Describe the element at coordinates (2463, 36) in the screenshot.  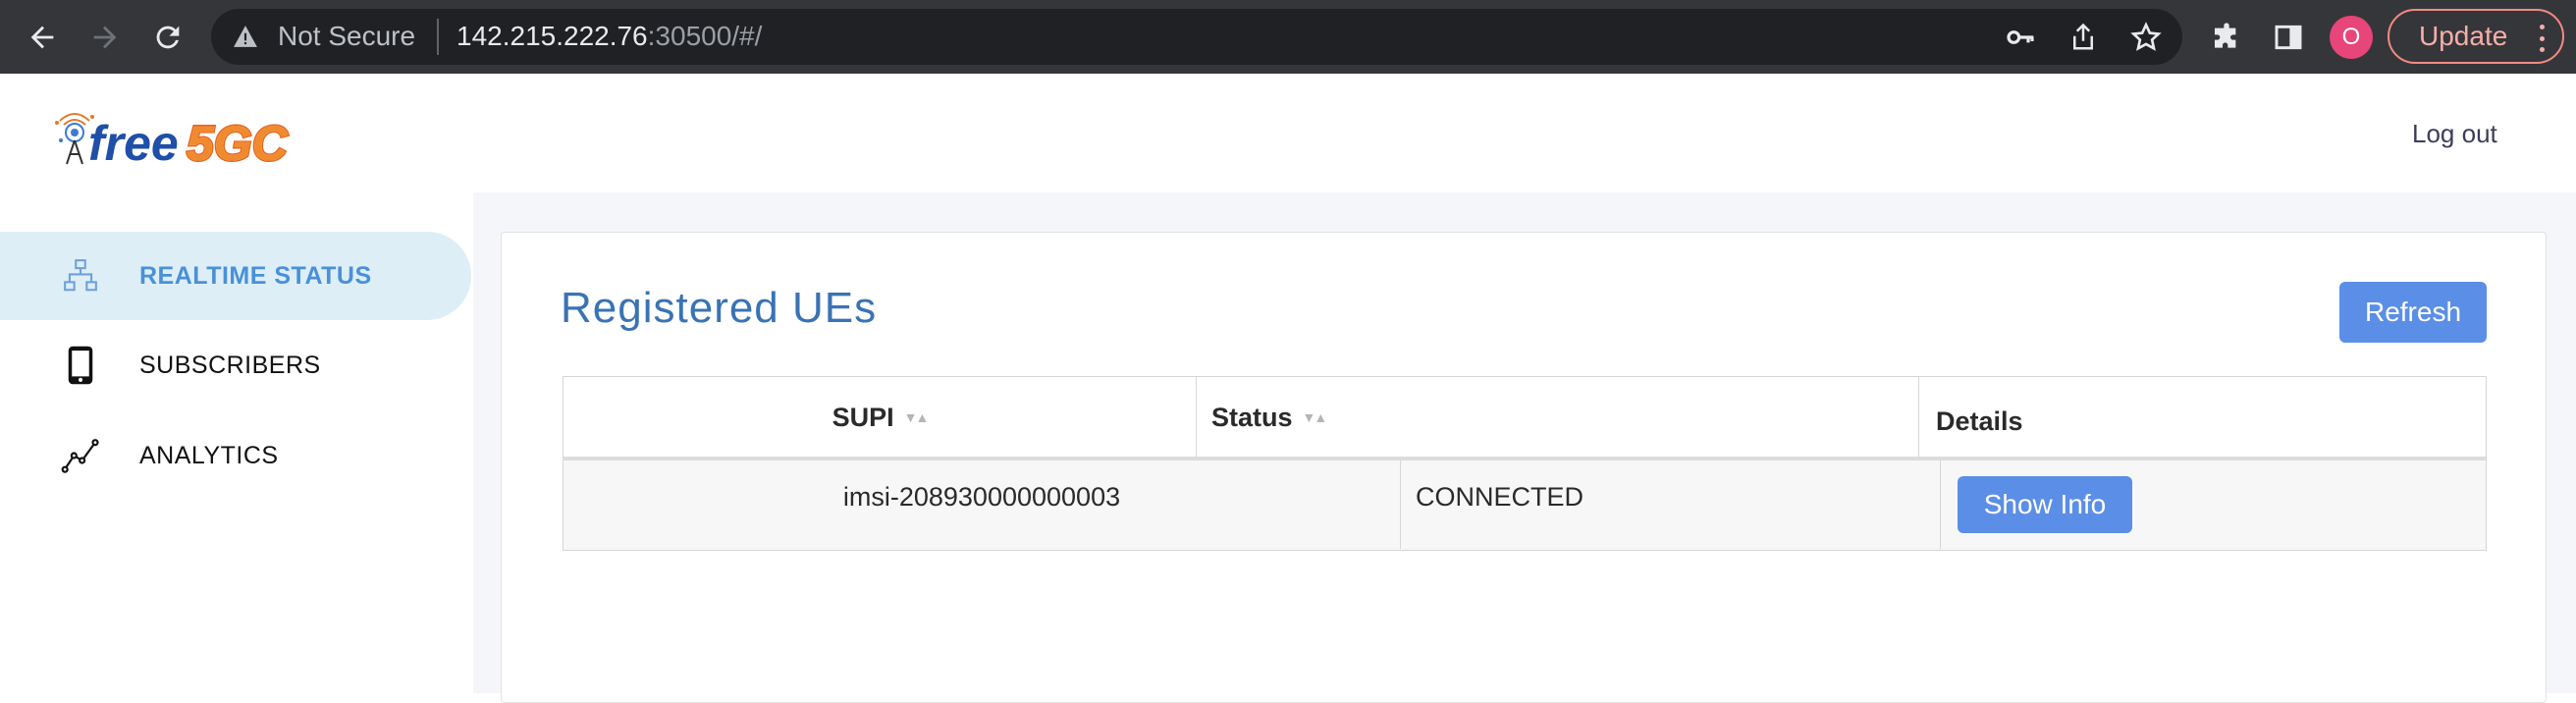
I see `update-label: Update` at that location.